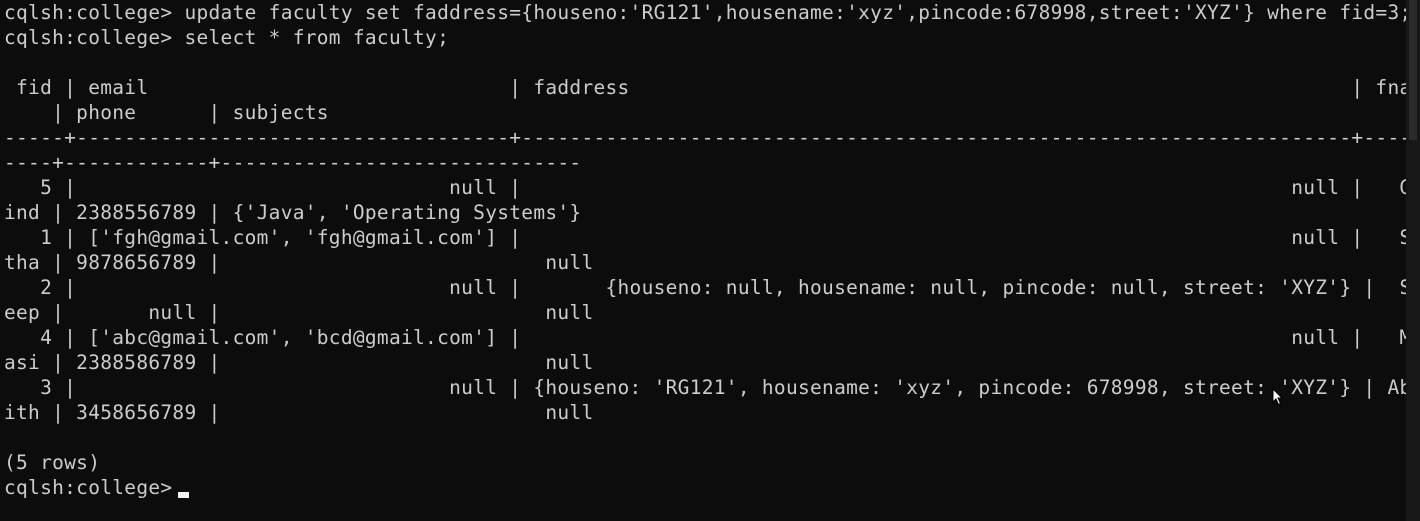 This screenshot has height=521, width=1420. Describe the element at coordinates (299, 312) in the screenshot. I see `table-row-wrap: eep | null | null` at that location.